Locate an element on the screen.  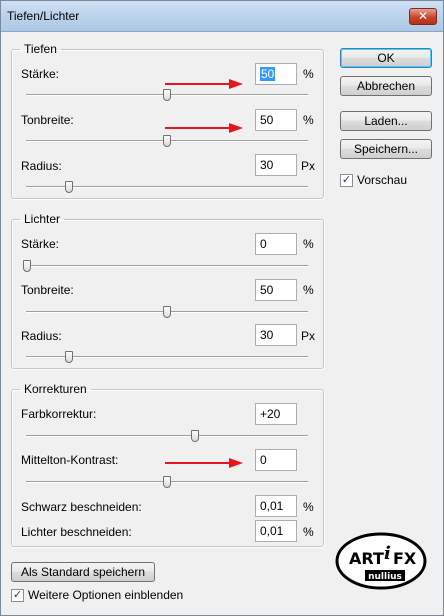
lichter-tonbreite-slider is located at coordinates (167, 312).